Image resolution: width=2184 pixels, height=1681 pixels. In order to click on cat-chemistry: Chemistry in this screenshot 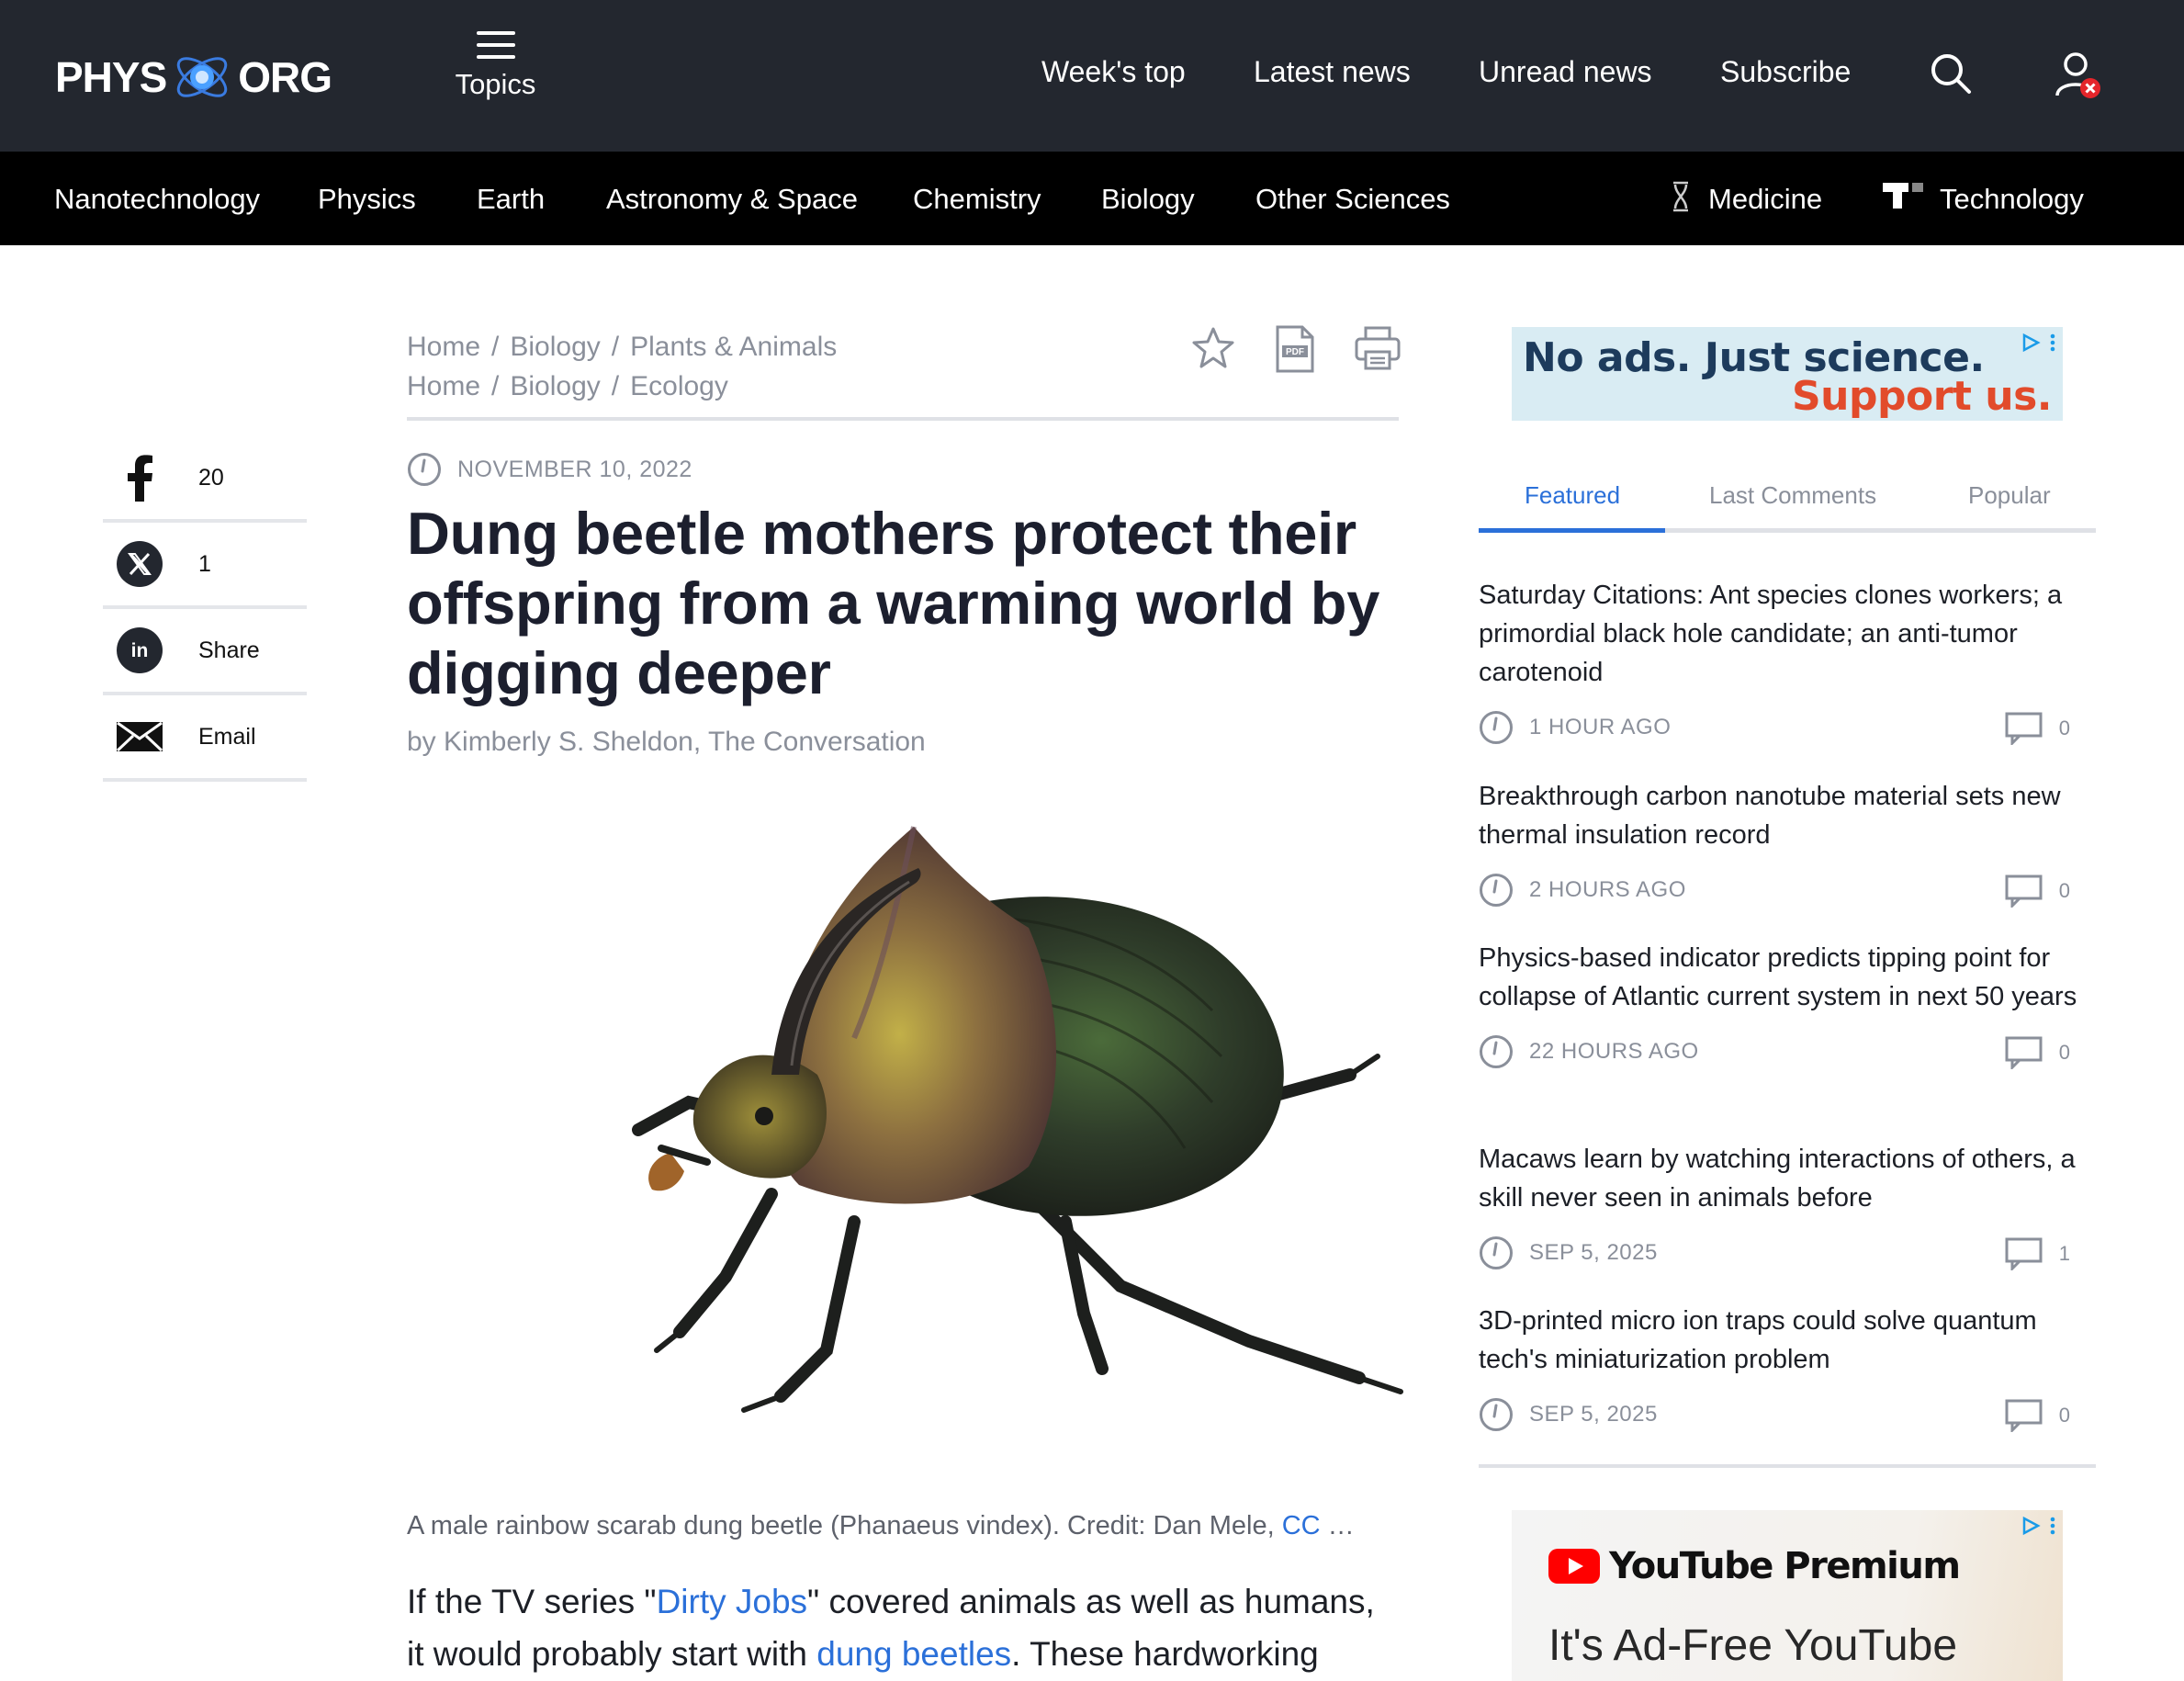, I will do `click(977, 199)`.